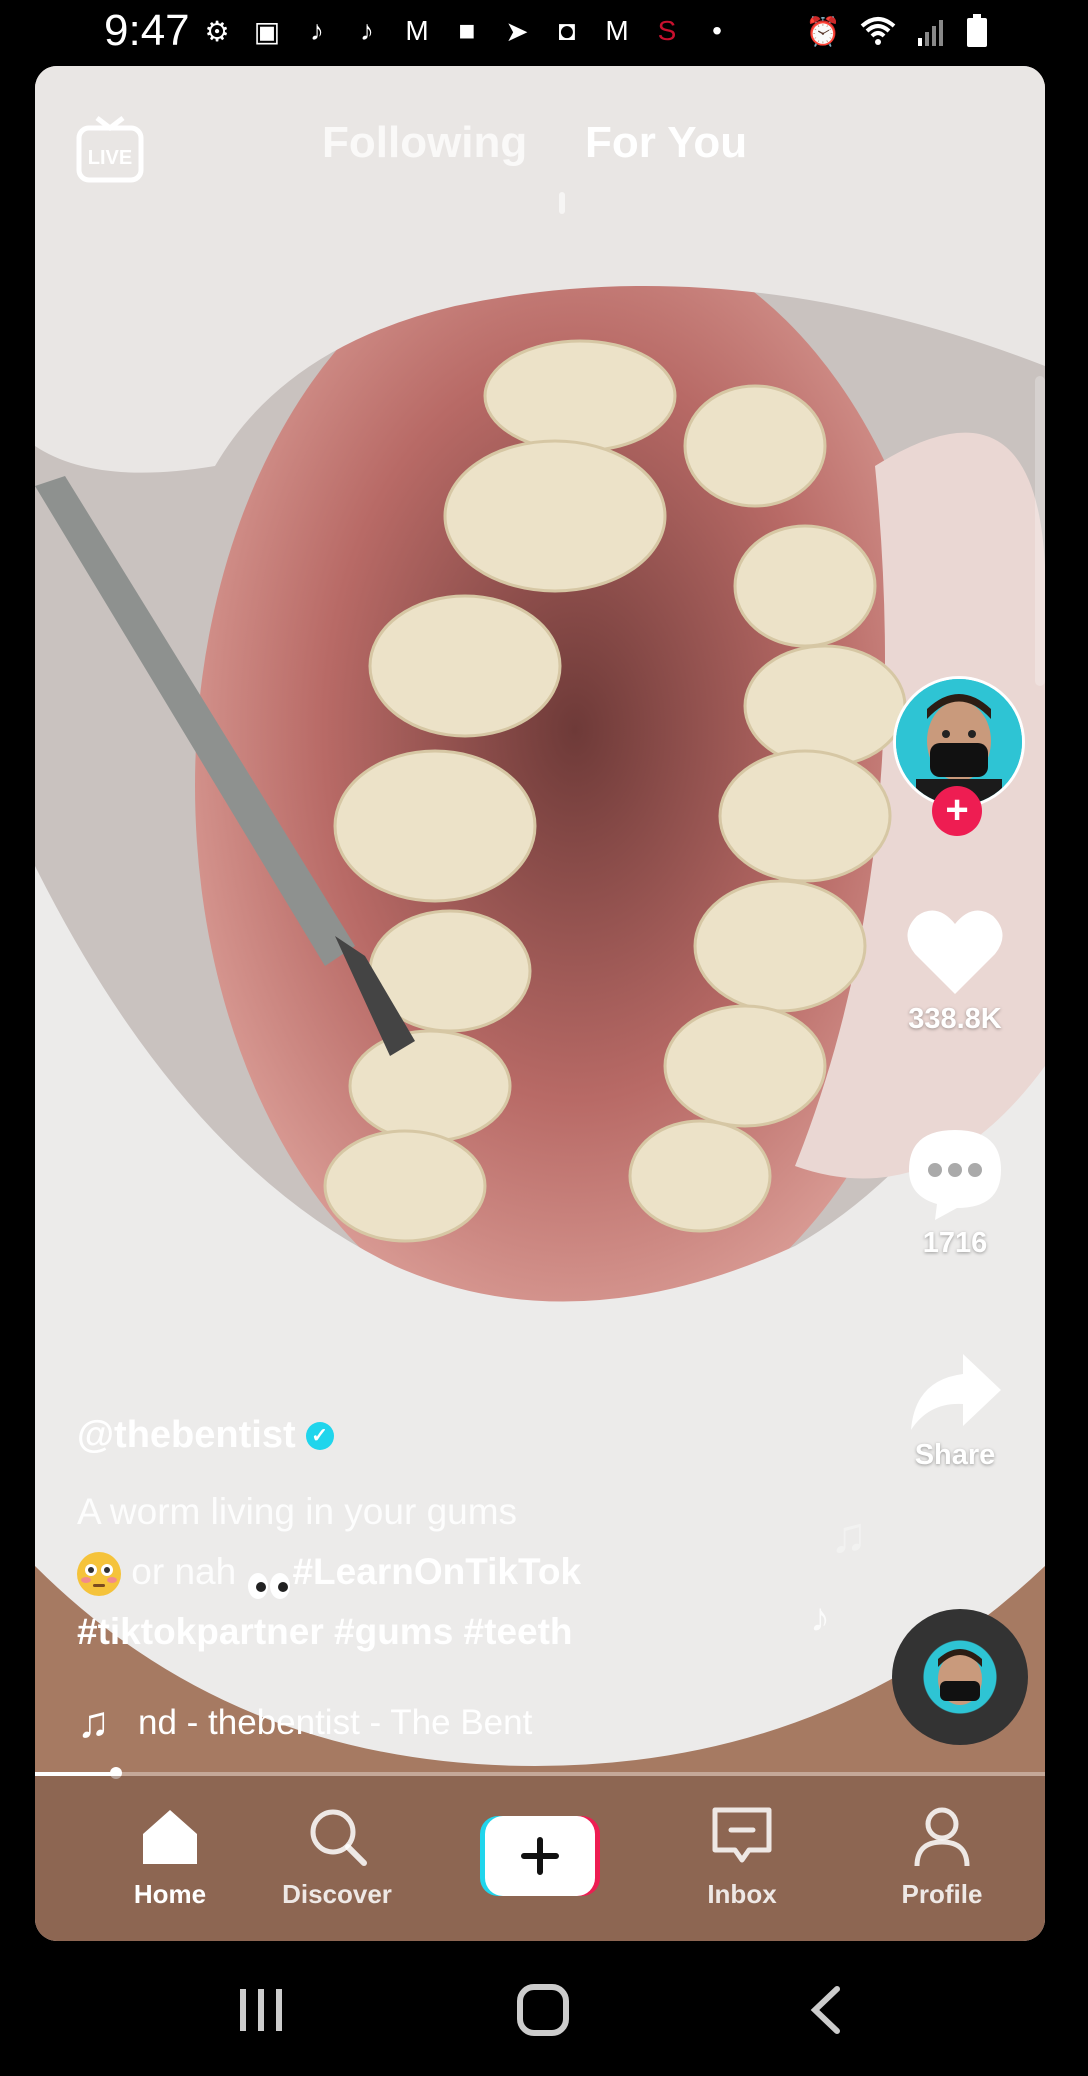 The image size is (1088, 2076). I want to click on eyes-emoji-icon, so click(269, 1579).